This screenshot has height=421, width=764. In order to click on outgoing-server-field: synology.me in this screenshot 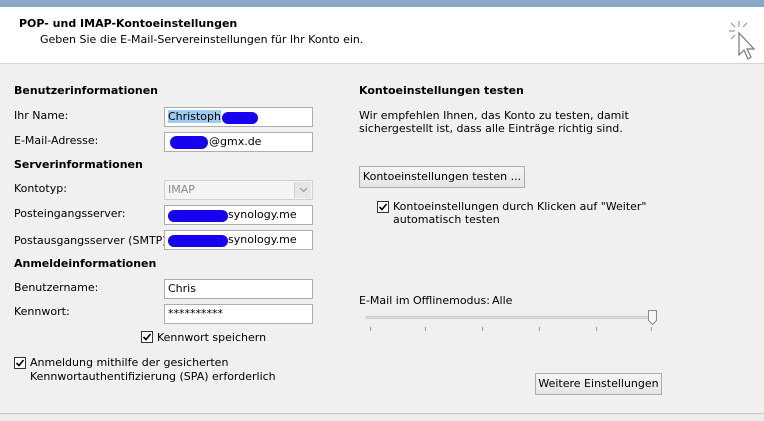, I will do `click(238, 240)`.